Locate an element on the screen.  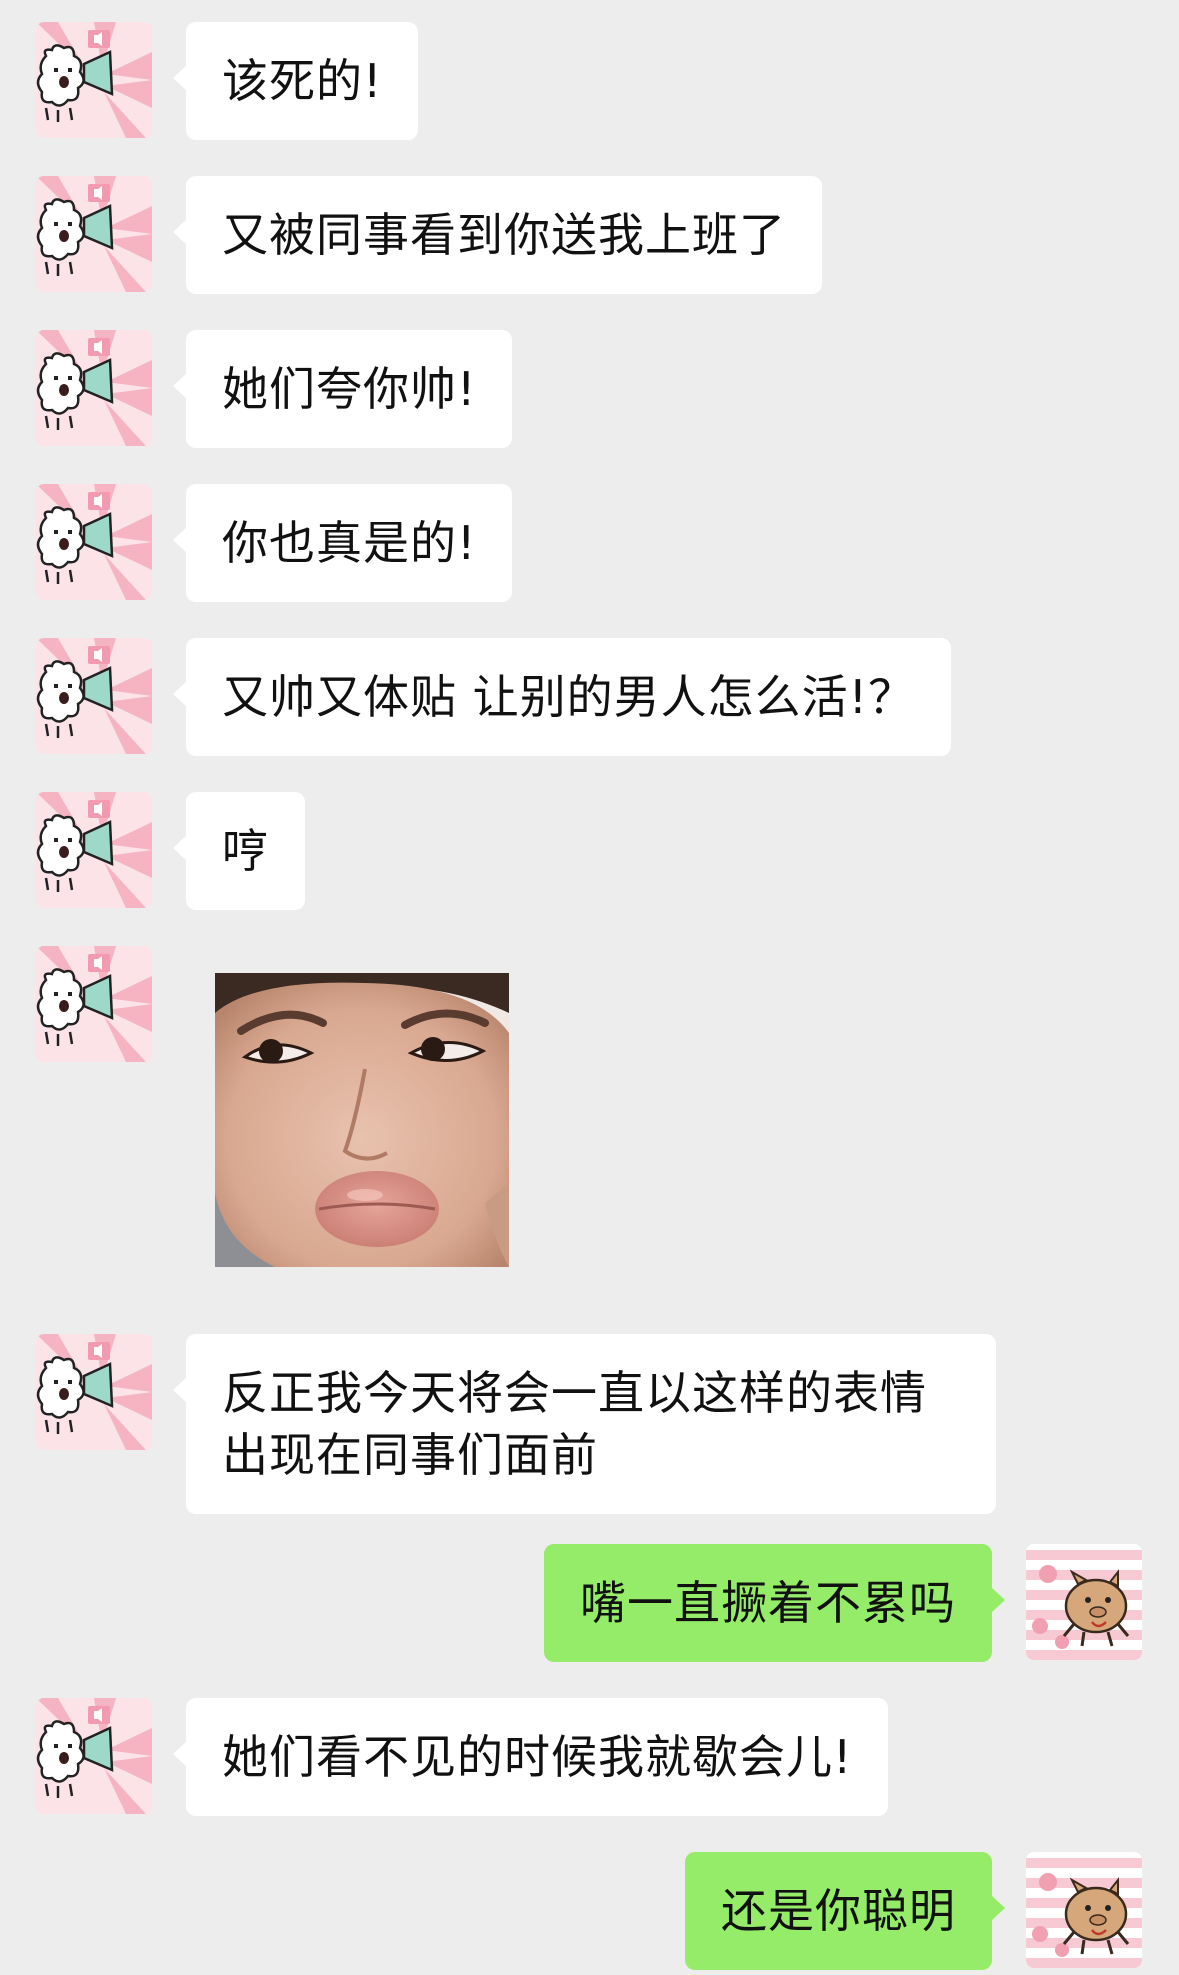
pouting-face-photo is located at coordinates (362, 1120).